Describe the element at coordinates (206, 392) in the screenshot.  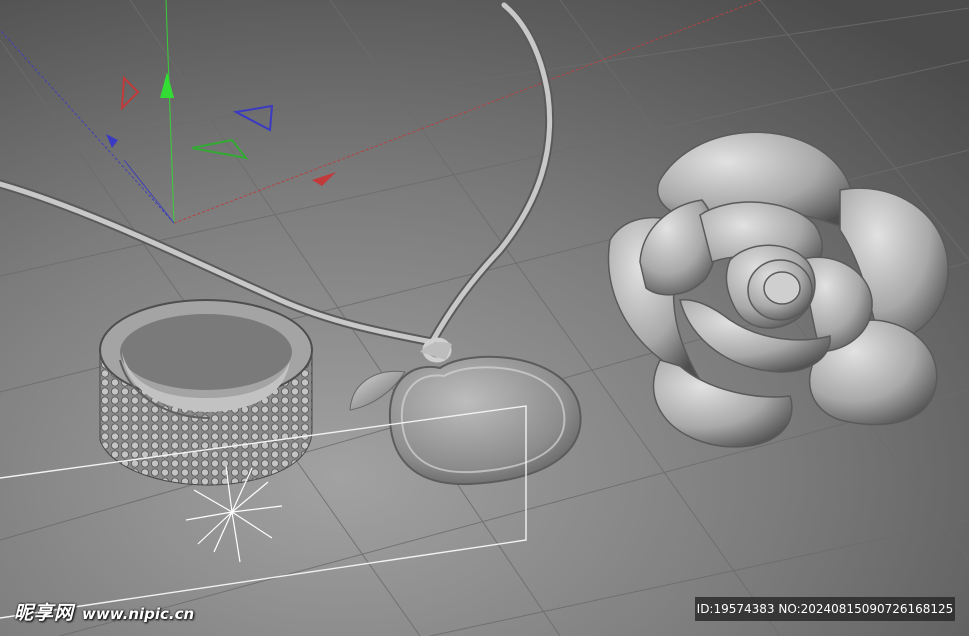
I see `ring` at that location.